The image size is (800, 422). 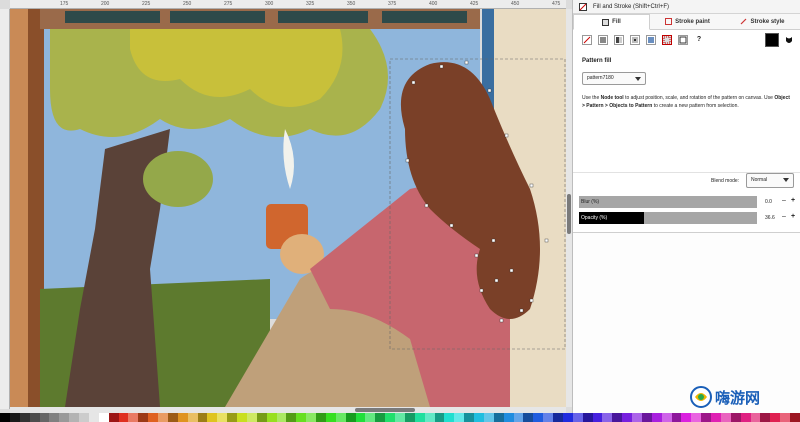 I want to click on flat-color-button, so click(x=603, y=40).